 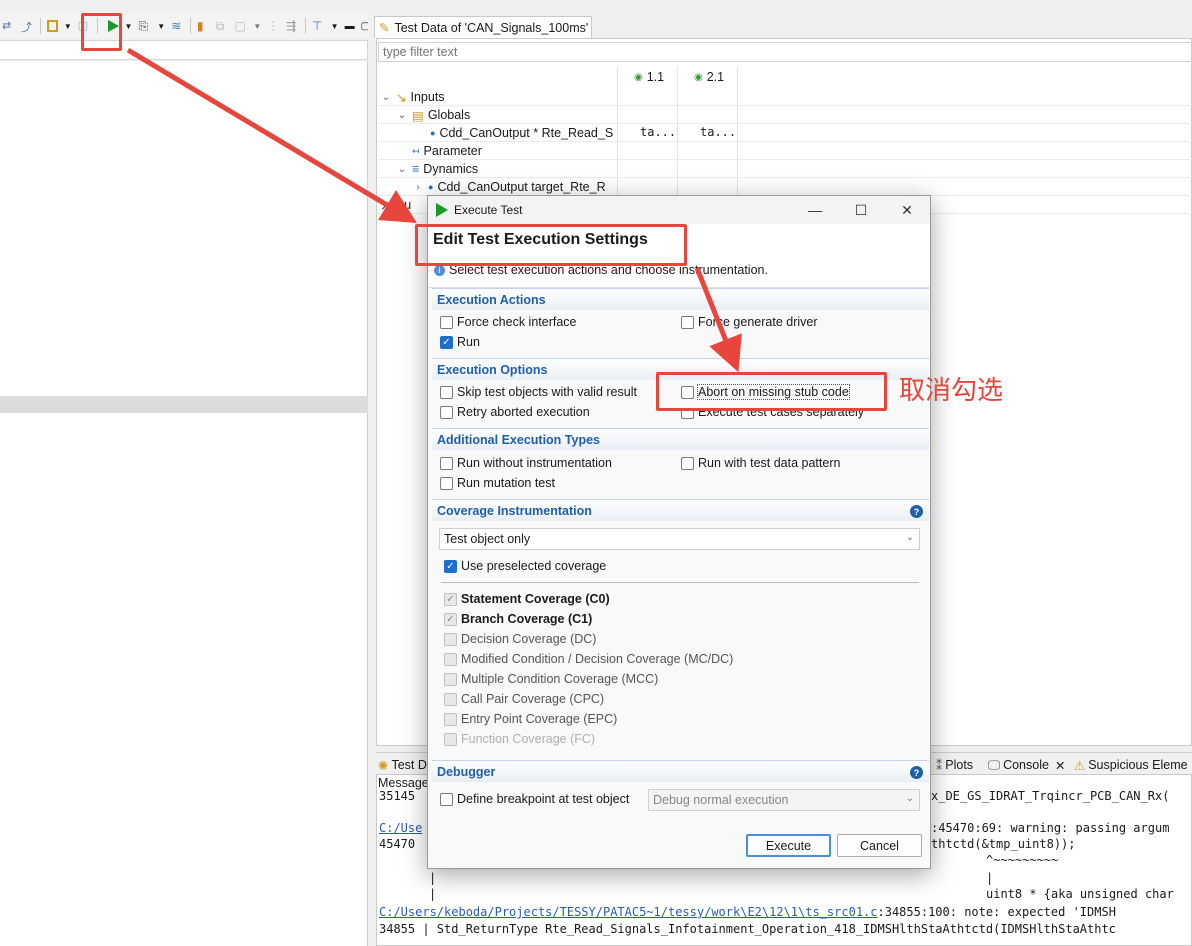 I want to click on section-coverage: Coverage Instrumentation ?, so click(x=680, y=510).